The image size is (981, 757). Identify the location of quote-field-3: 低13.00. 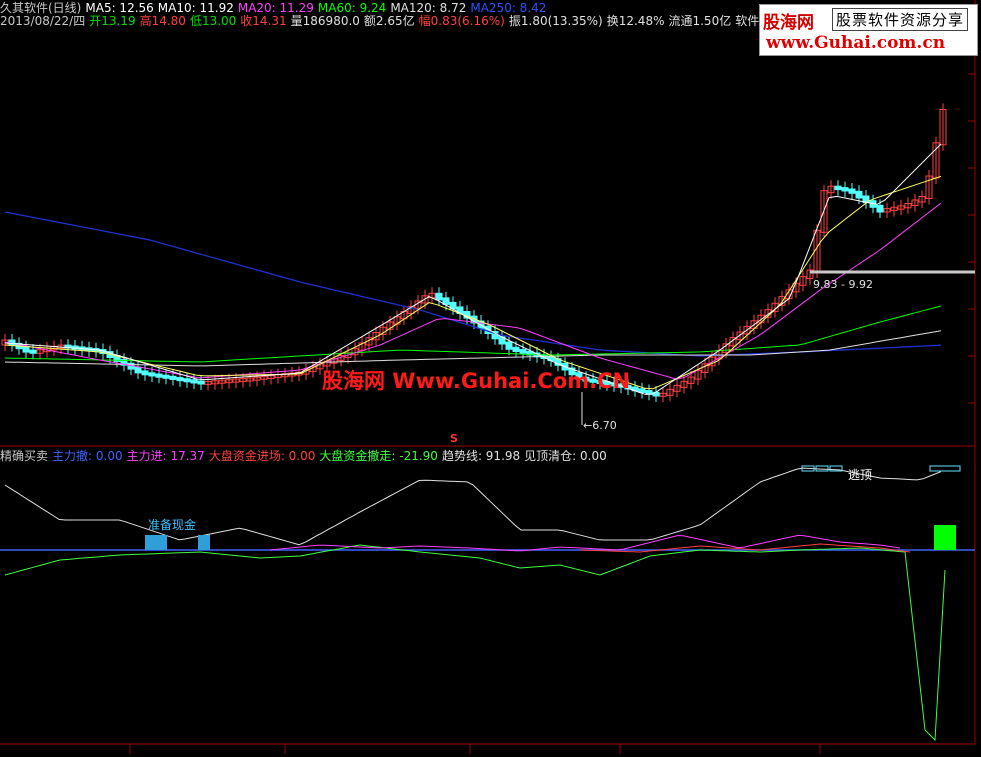
(213, 21).